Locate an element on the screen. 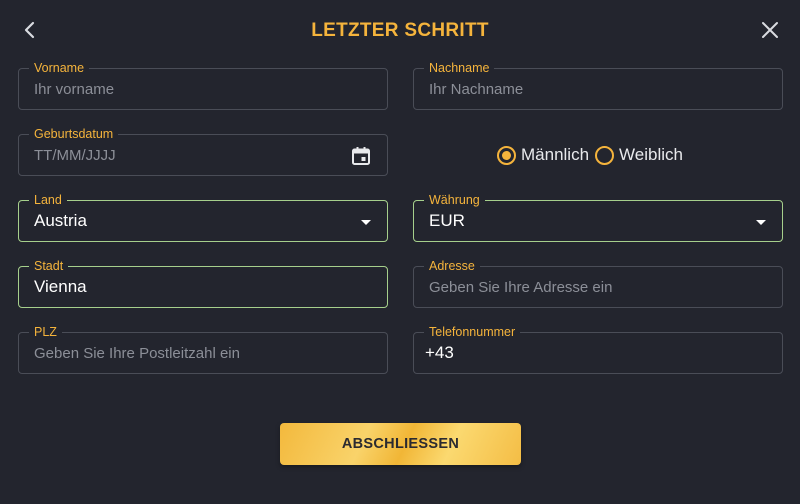 The image size is (800, 504). currency-label: Währung is located at coordinates (454, 200).